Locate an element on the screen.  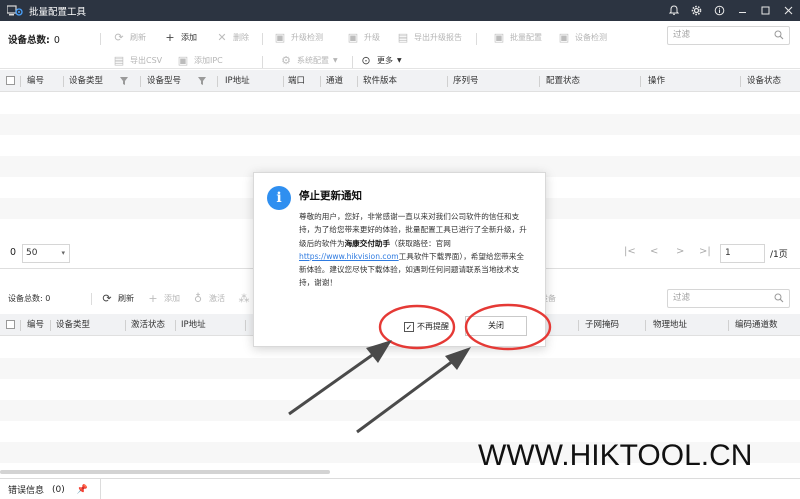
product-name: 海康交付助手 is located at coordinates (367, 243).